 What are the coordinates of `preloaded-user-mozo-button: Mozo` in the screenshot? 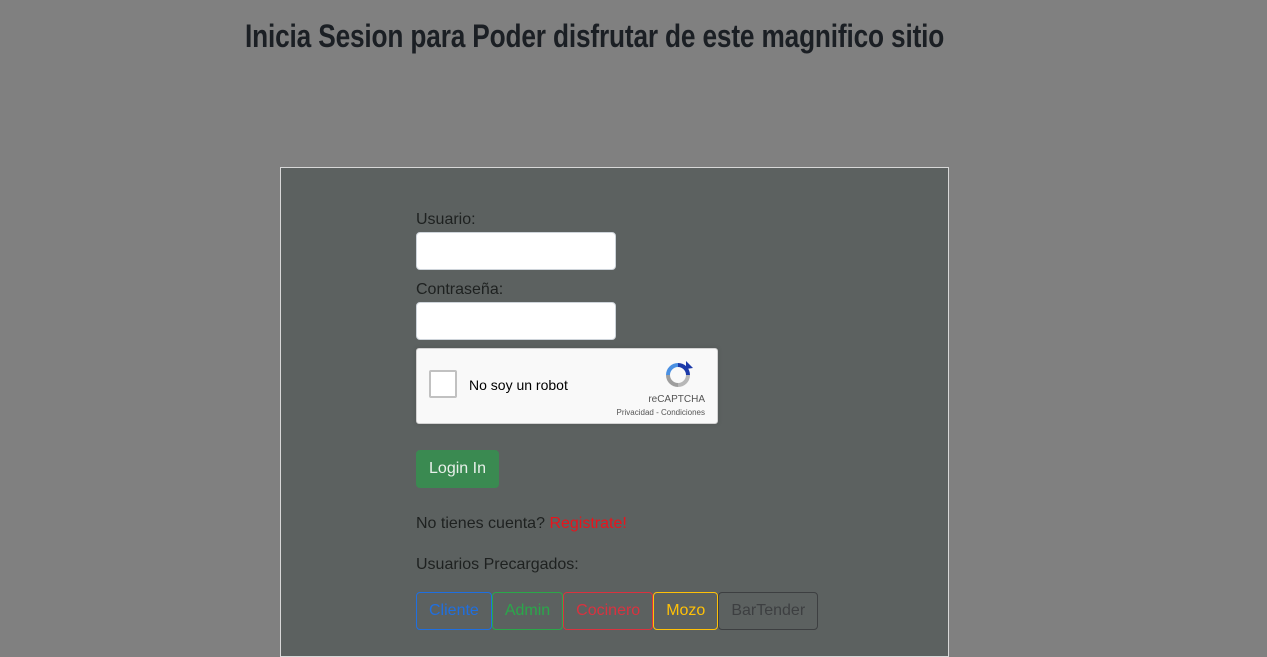 It's located at (686, 611).